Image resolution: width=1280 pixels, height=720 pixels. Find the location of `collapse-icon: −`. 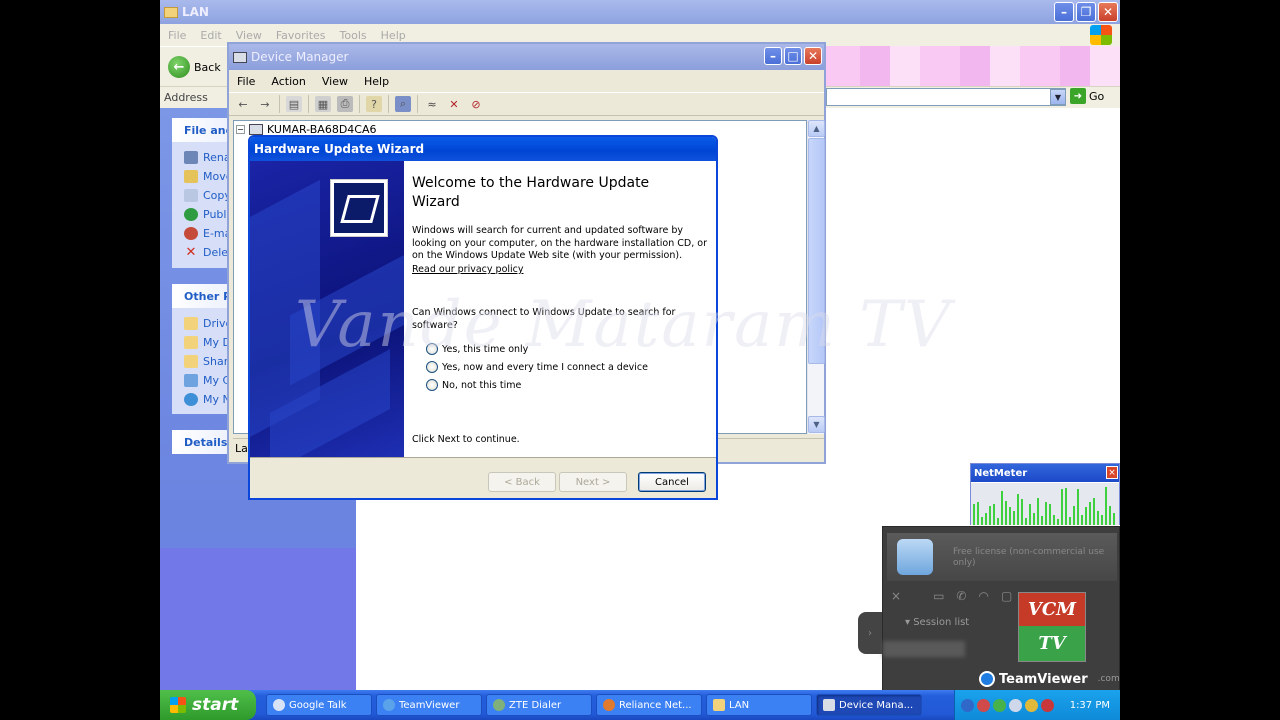

collapse-icon: − is located at coordinates (240, 129).